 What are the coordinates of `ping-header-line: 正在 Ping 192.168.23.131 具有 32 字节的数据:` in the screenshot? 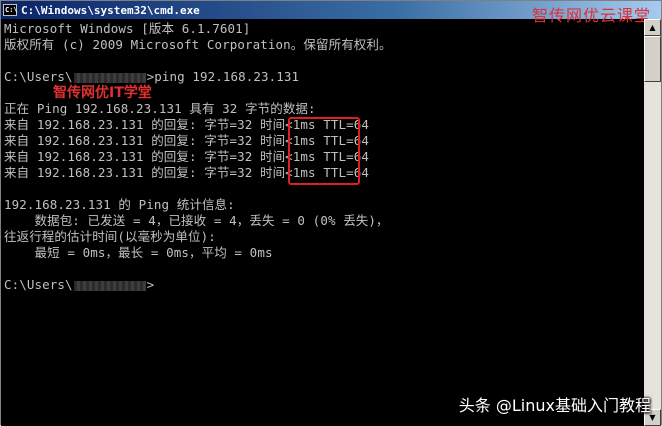 It's located at (160, 108).